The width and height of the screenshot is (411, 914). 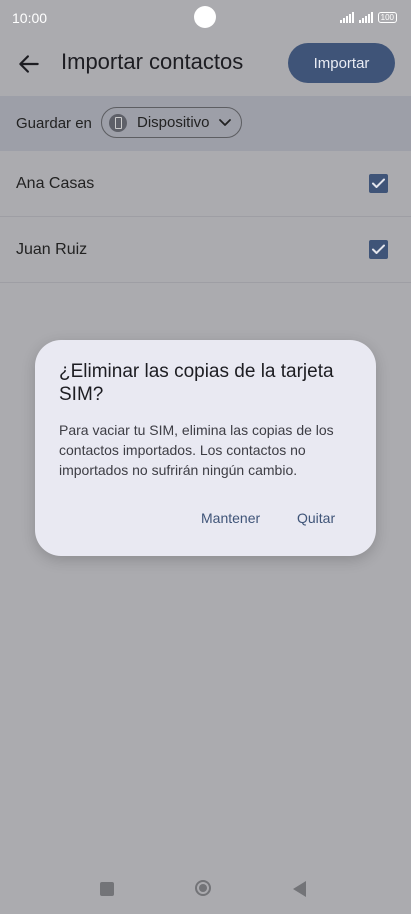 I want to click on camera-cutout, so click(x=205, y=17).